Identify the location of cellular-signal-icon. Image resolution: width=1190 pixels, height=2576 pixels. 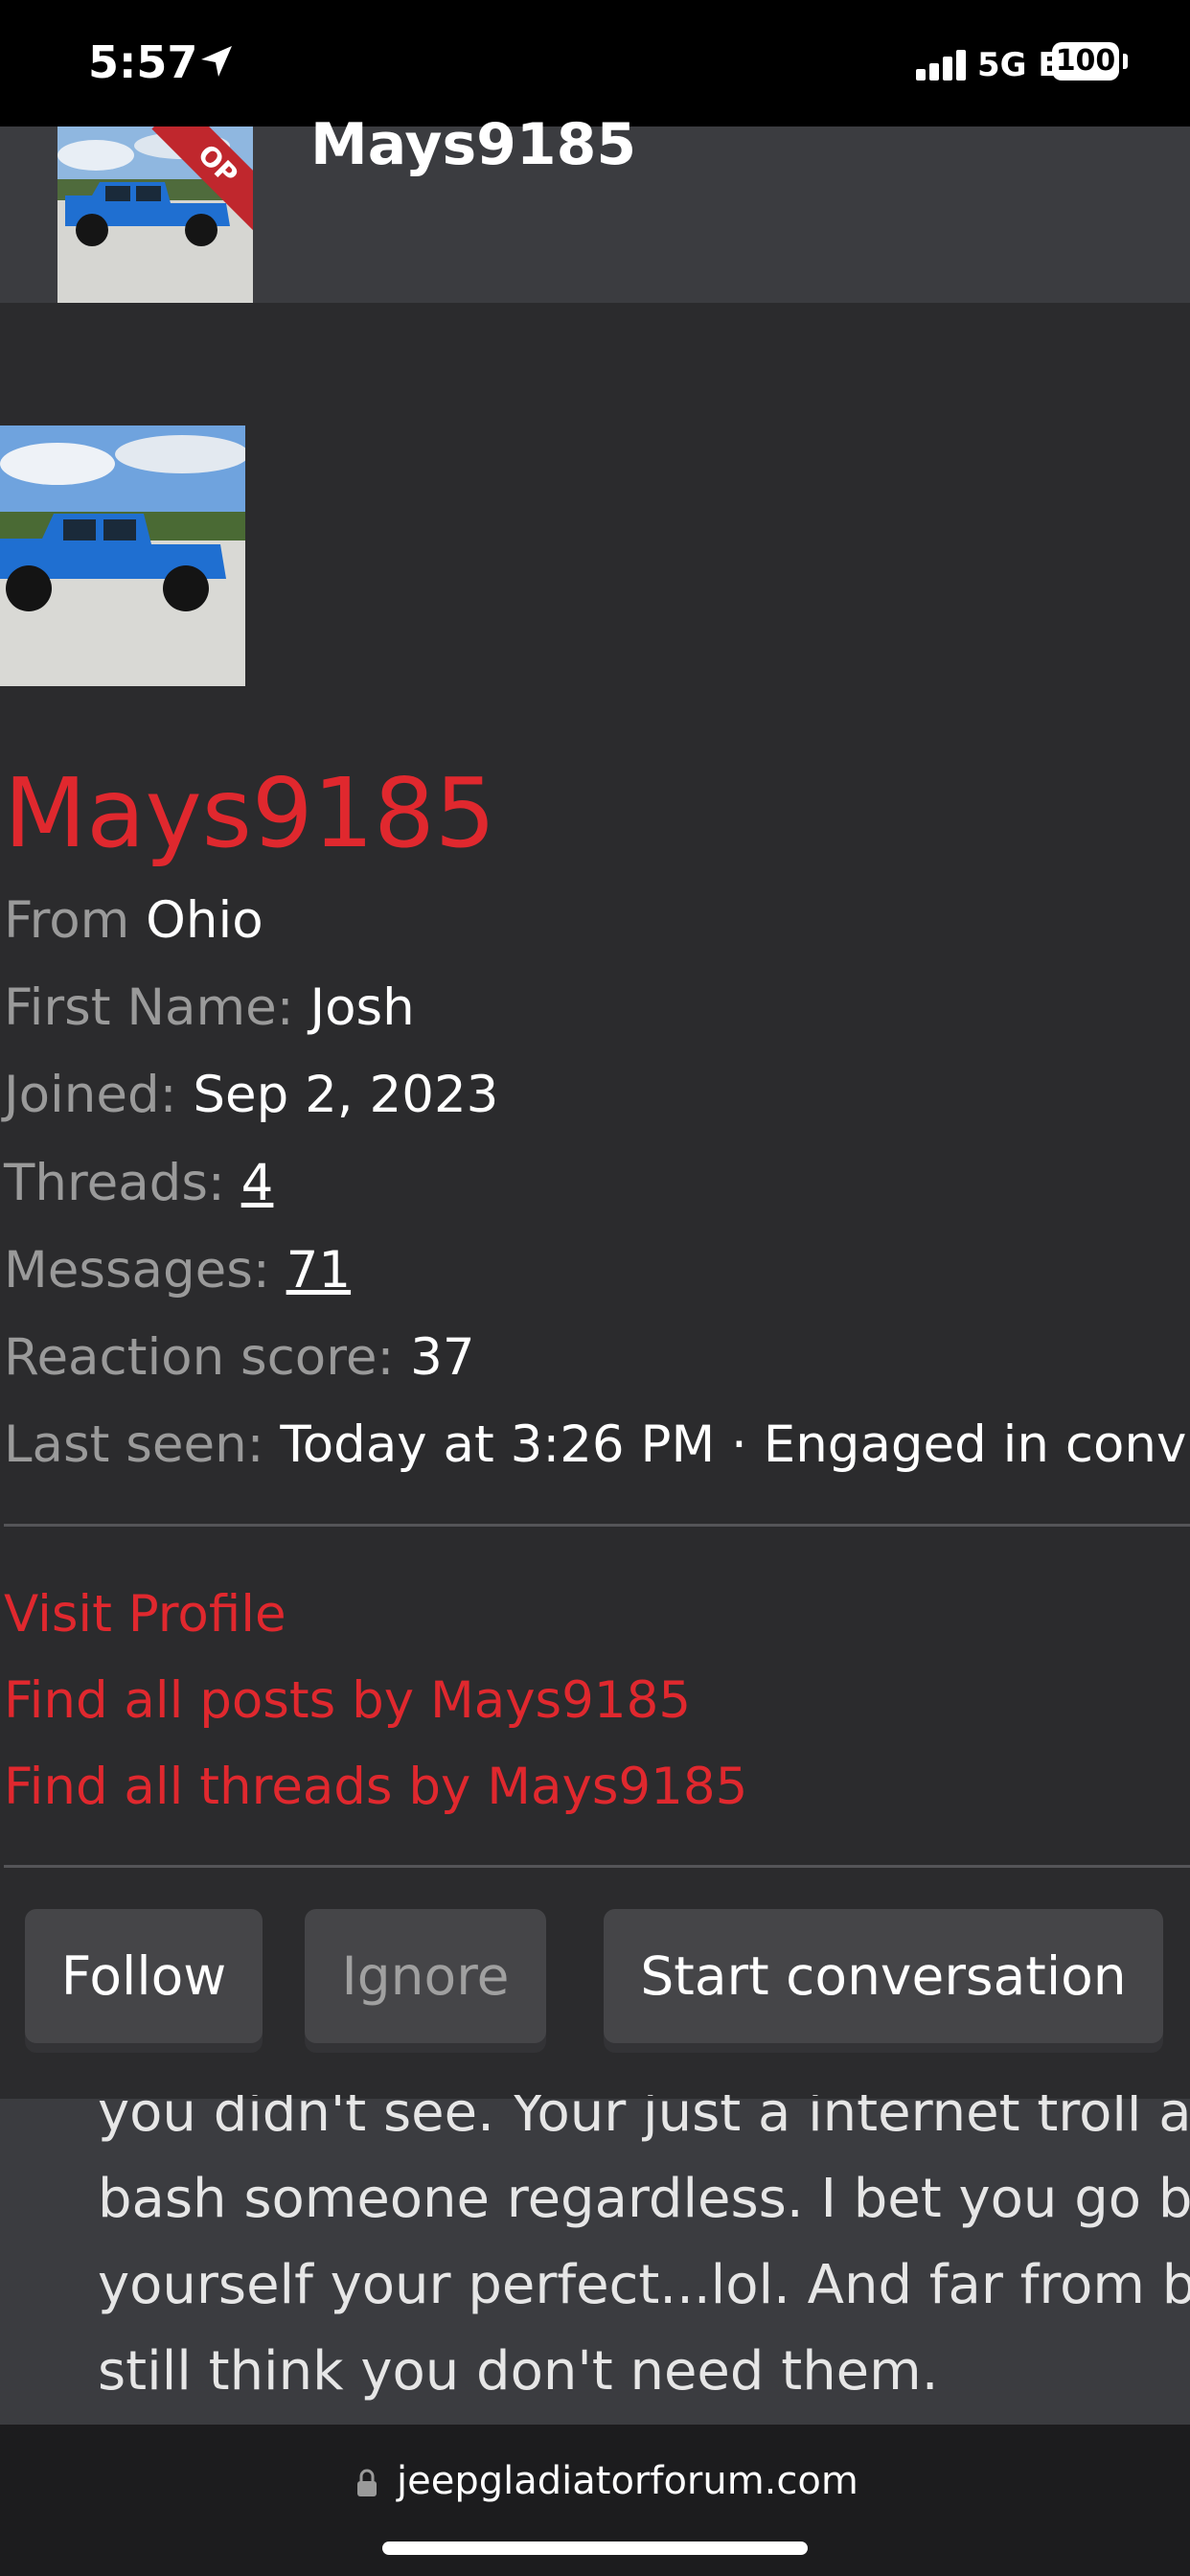
(943, 64).